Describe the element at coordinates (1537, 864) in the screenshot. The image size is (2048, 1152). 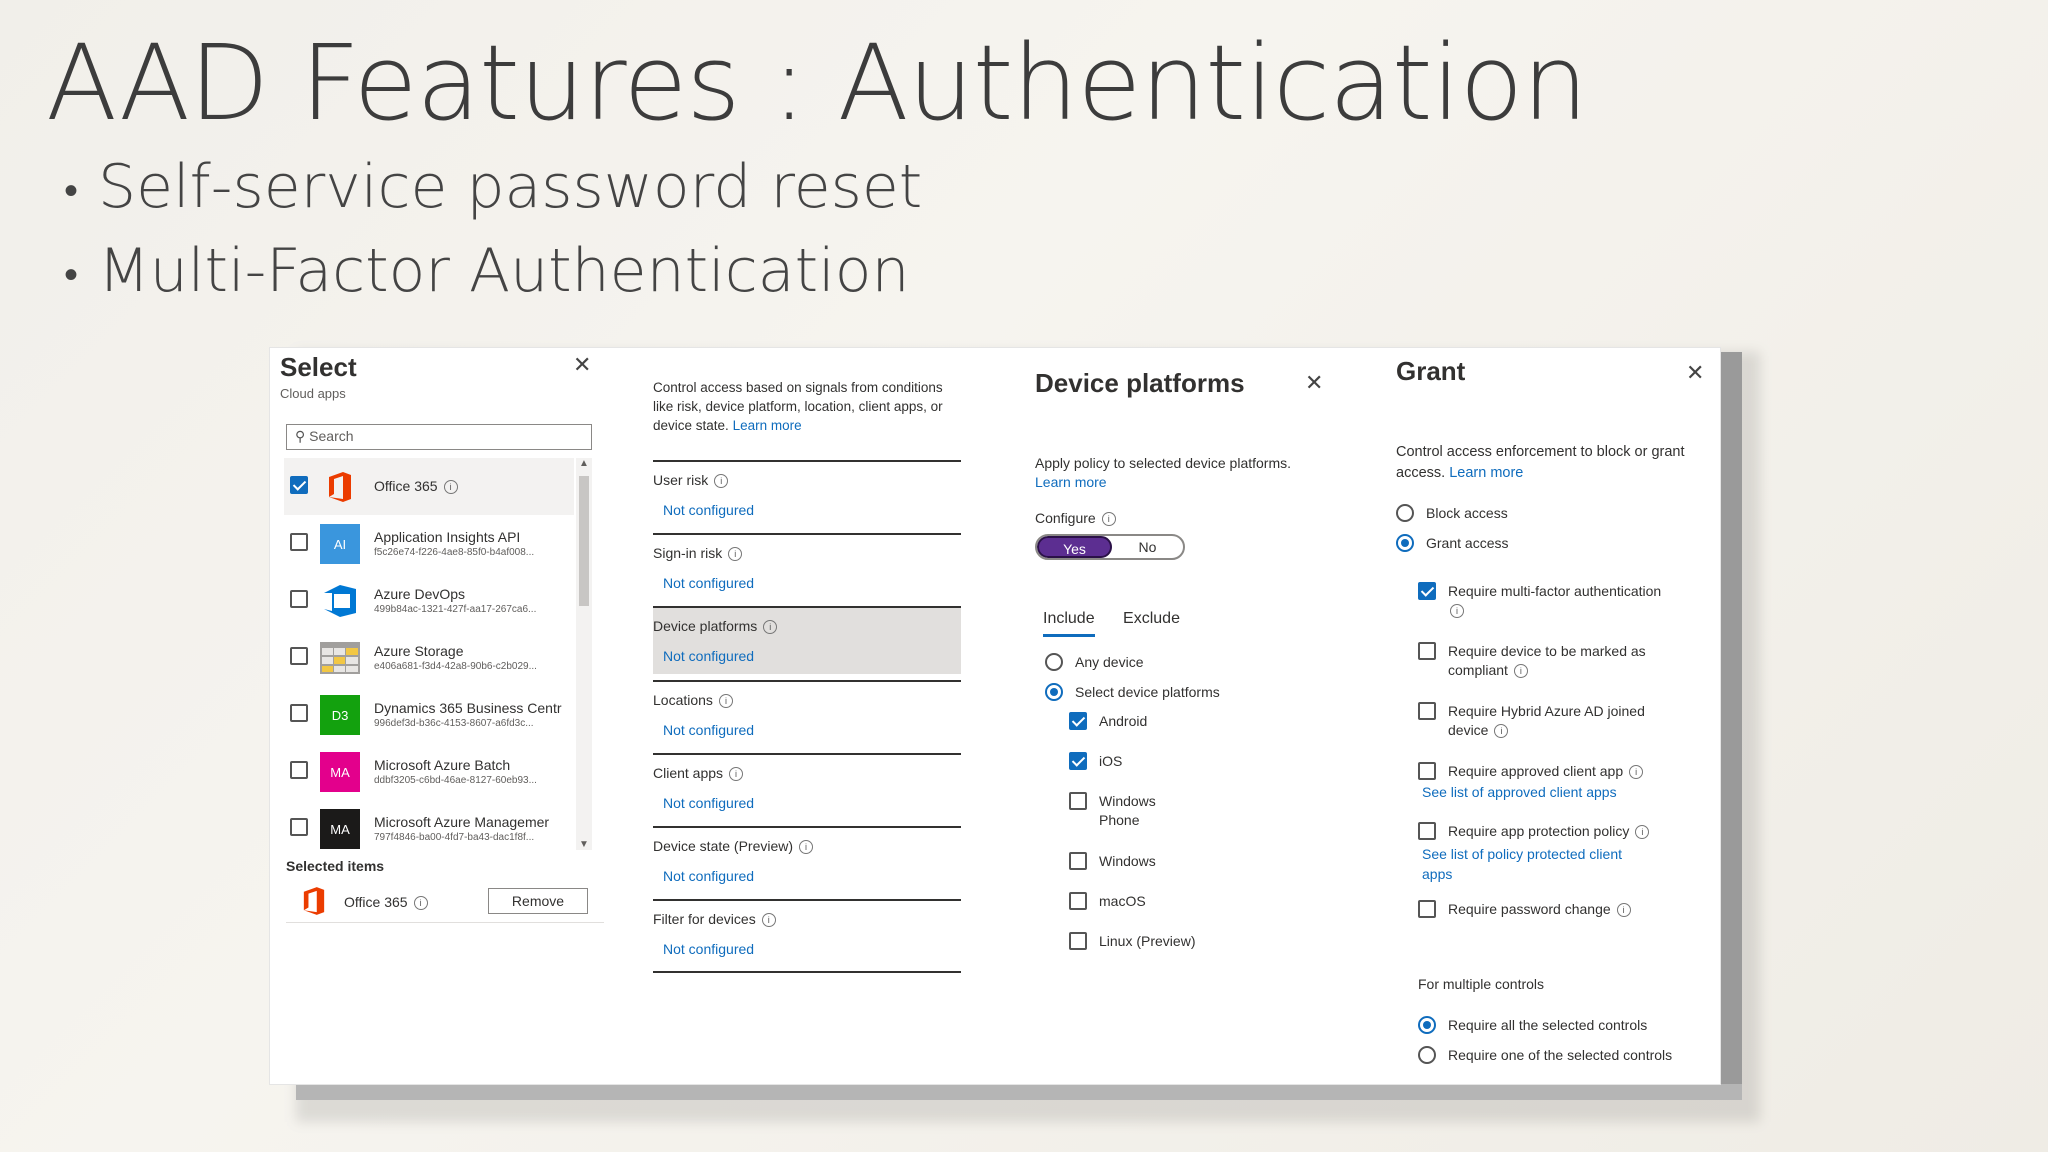
I see `protected-apps-link: See list of policy protected client apps` at that location.